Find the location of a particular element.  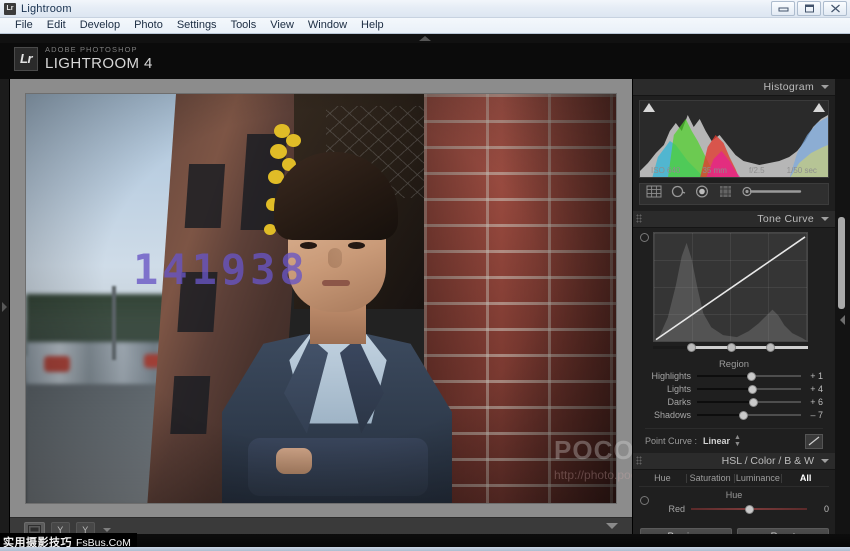

slider-darks-value: + 6 is located at coordinates (816, 402).